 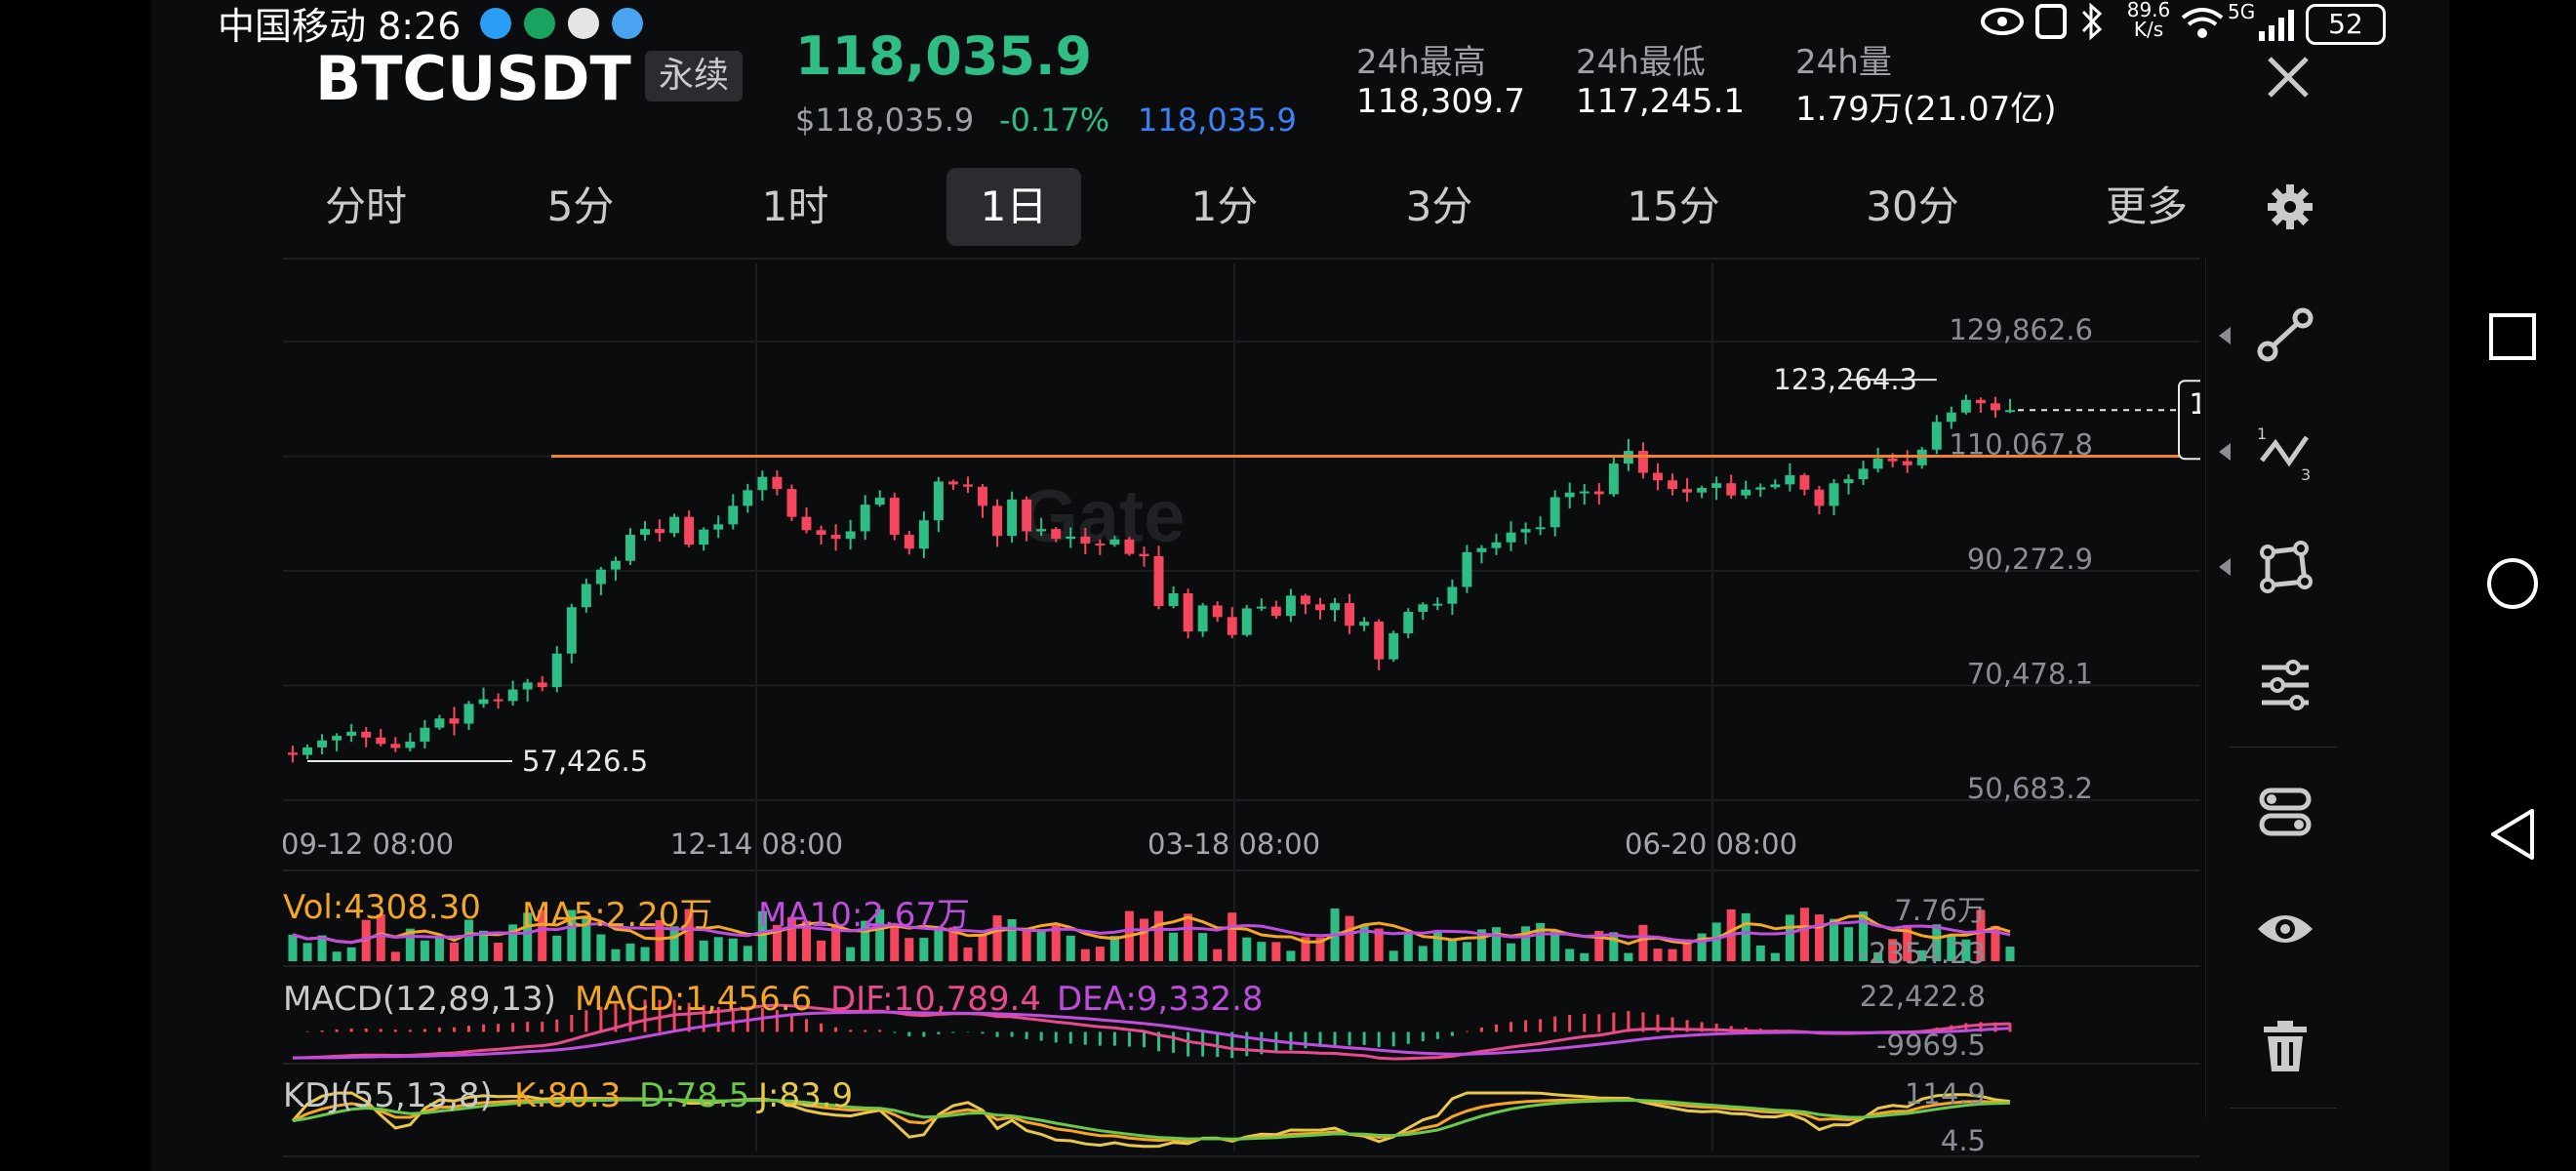 I want to click on high-label: 24h最高, so click(x=1421, y=62).